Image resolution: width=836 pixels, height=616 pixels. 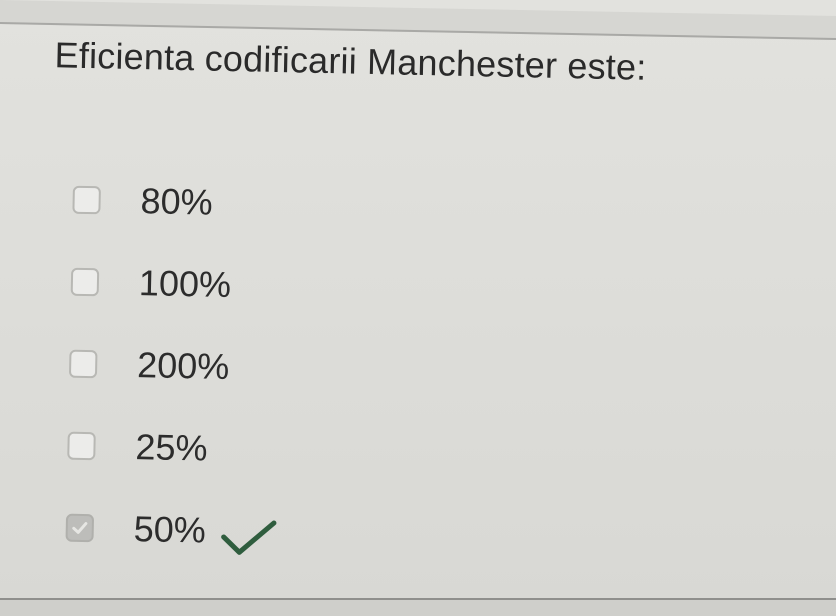 I want to click on bottom-divider, so click(x=418, y=607).